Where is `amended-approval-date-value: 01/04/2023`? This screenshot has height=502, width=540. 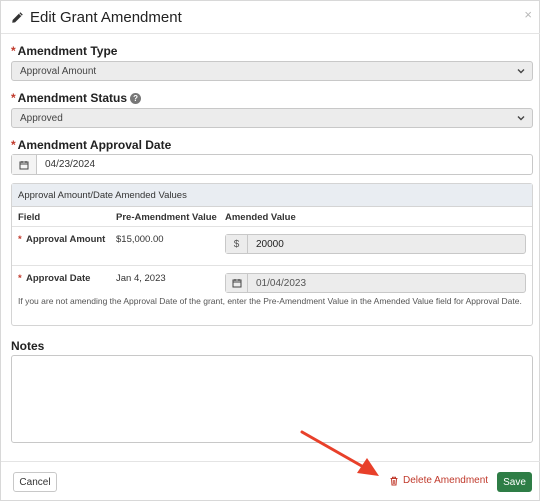
amended-approval-date-value: 01/04/2023 is located at coordinates (281, 283).